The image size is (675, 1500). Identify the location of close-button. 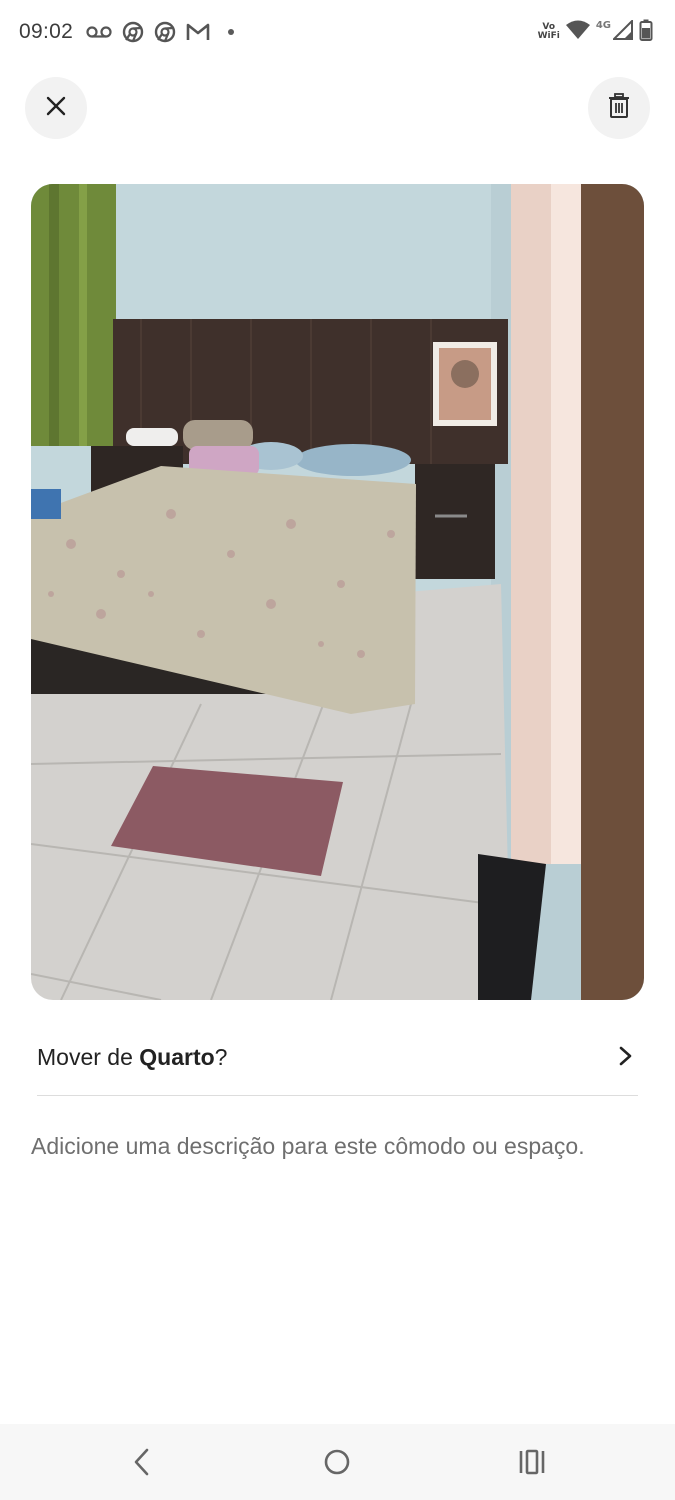
(56, 108).